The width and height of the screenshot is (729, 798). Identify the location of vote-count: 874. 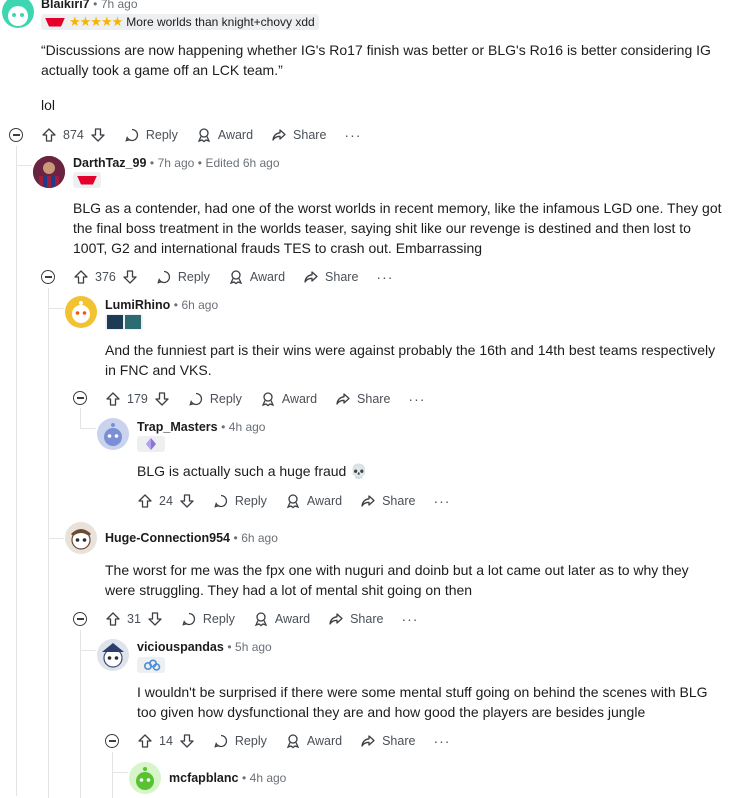
(73, 135).